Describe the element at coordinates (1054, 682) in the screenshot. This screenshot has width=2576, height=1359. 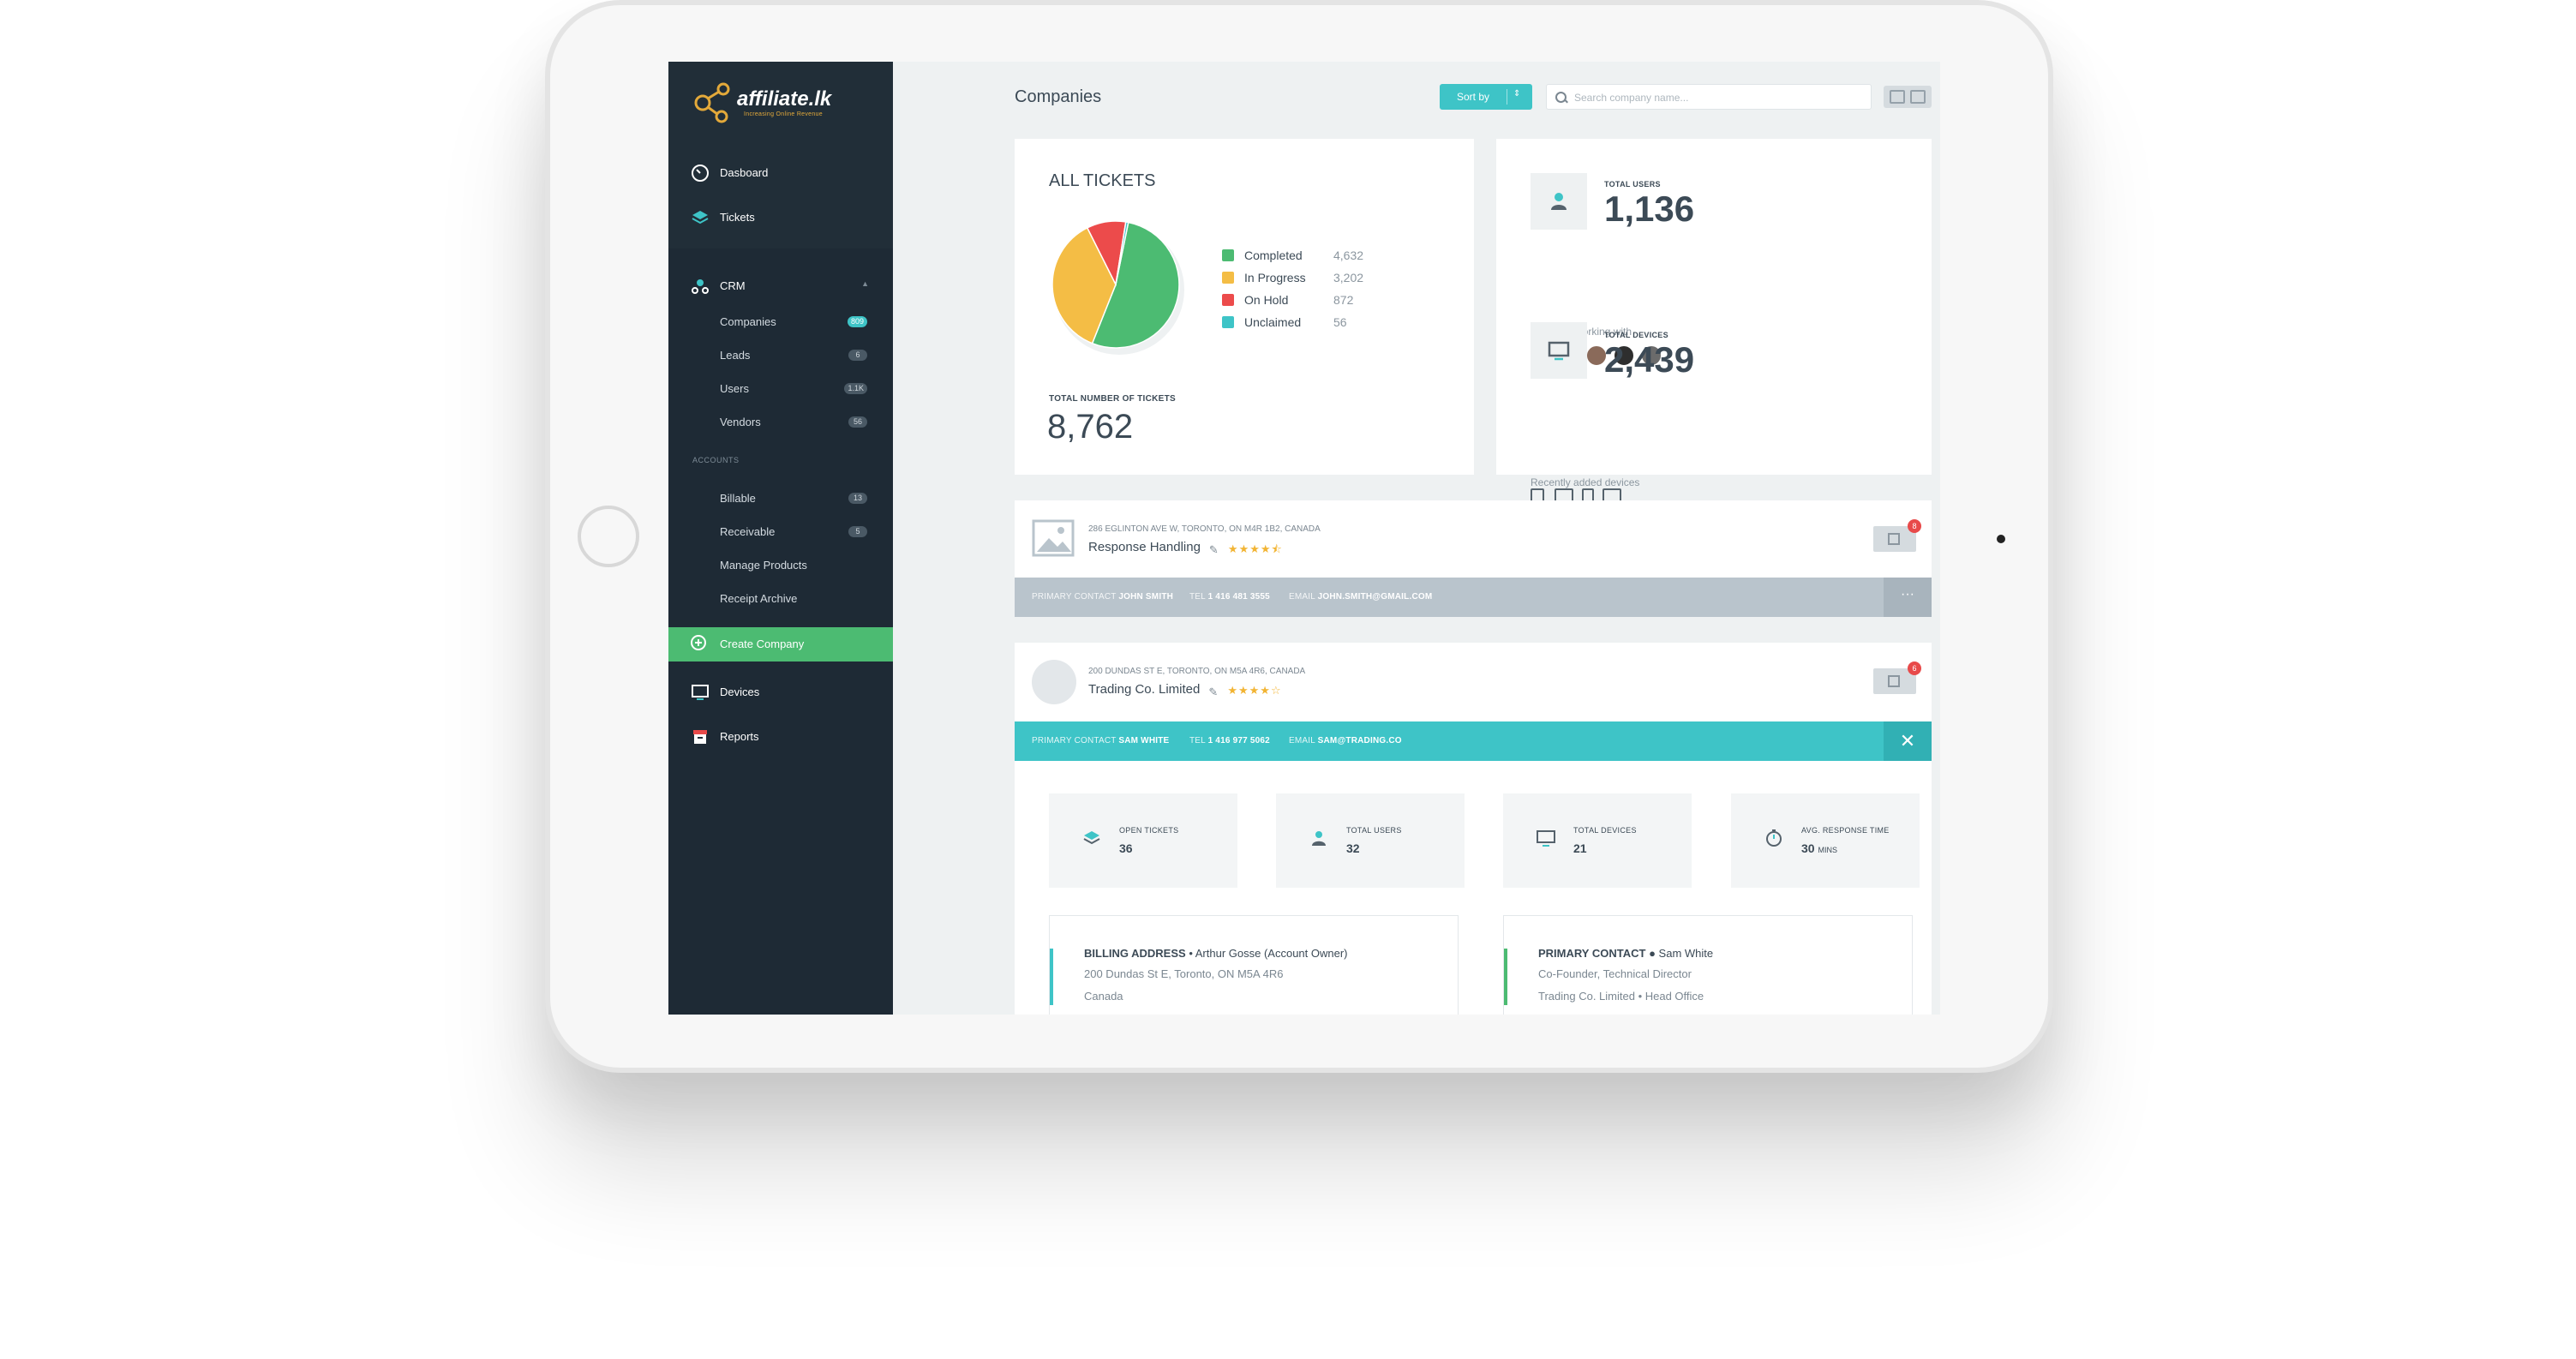
I see `company-avatar-placeholder` at that location.